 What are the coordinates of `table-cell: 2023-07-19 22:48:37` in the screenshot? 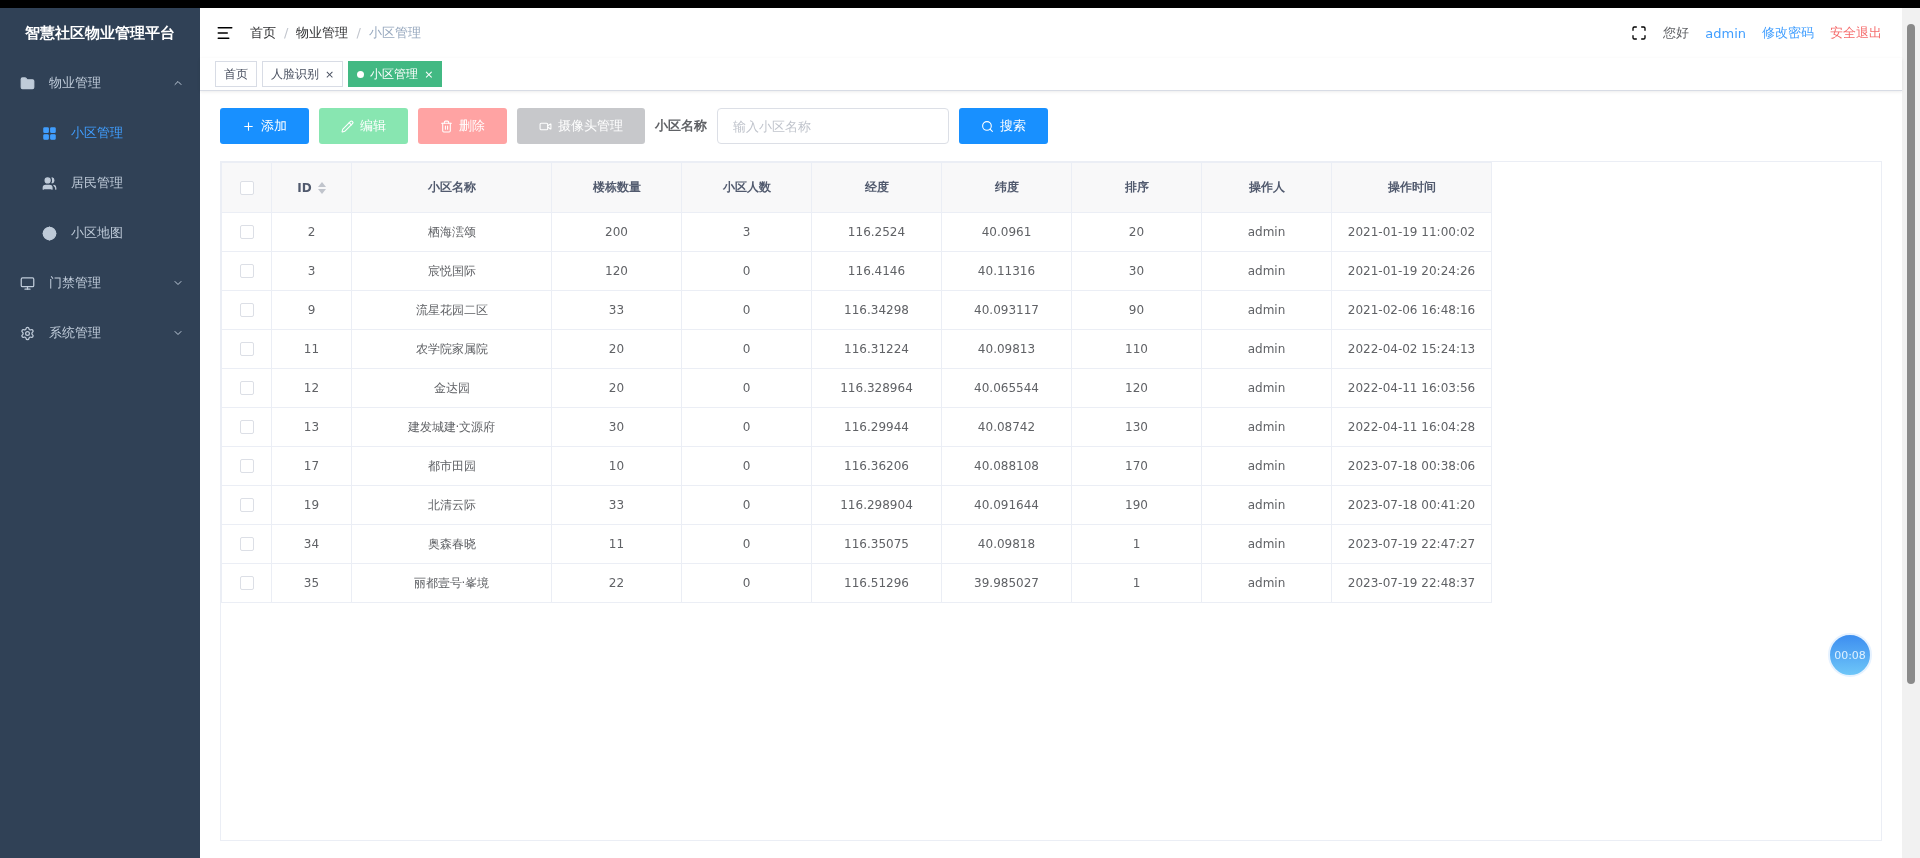 It's located at (1411, 583).